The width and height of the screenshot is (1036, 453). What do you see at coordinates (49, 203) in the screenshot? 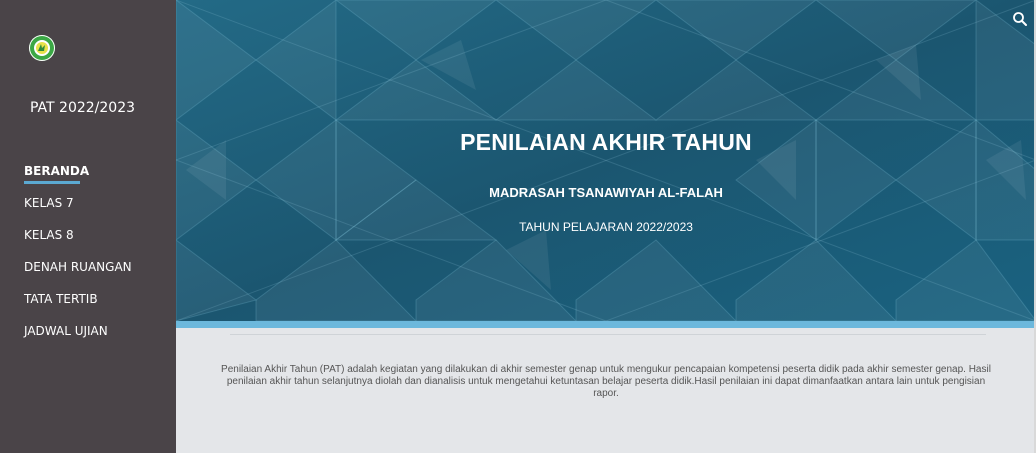
I see `nav-item-label: KELAS 7` at bounding box center [49, 203].